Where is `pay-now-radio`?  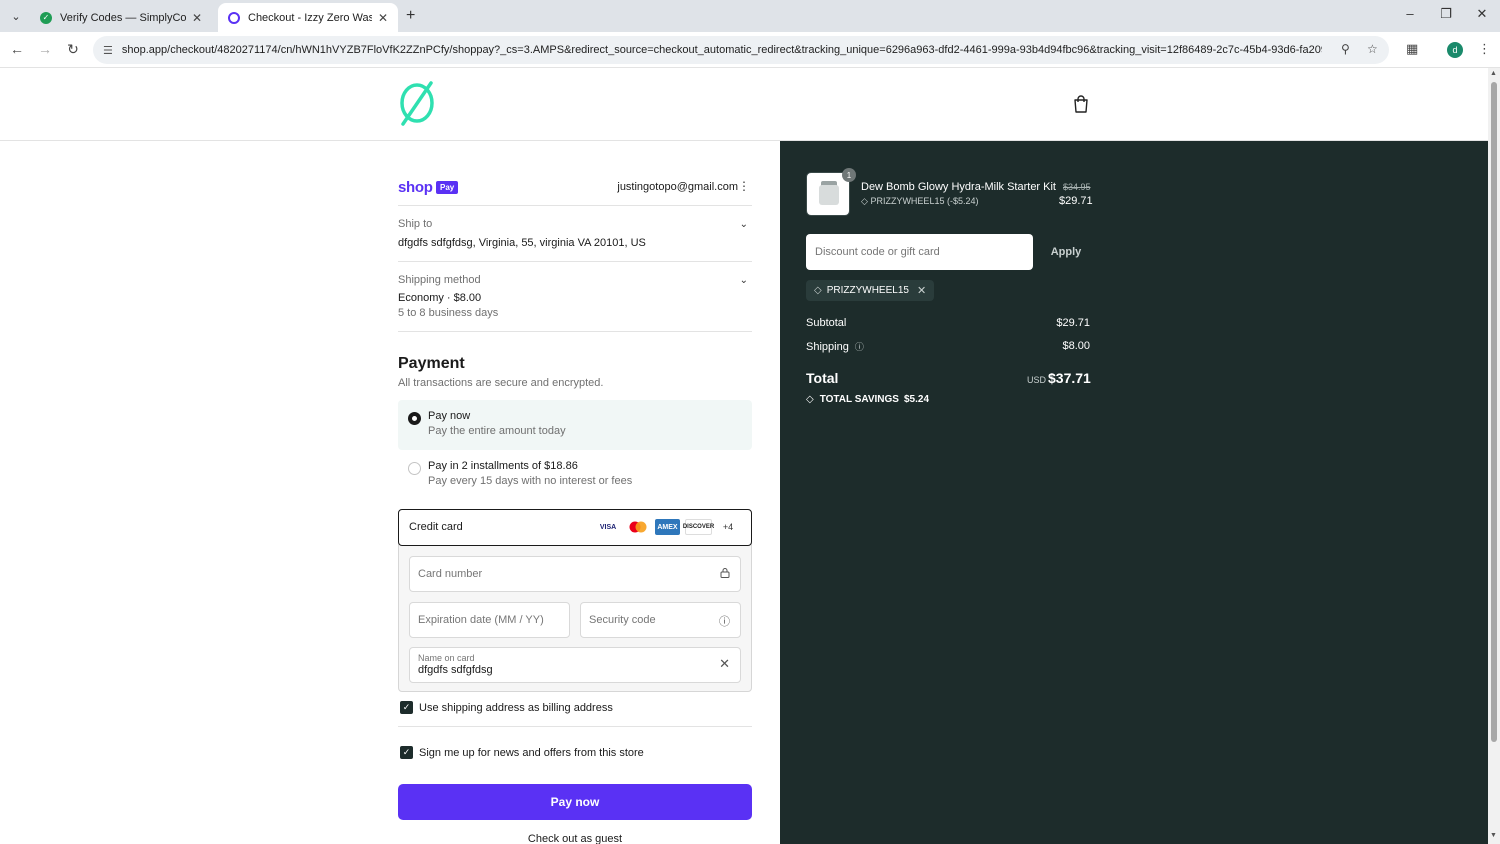 pay-now-radio is located at coordinates (414, 418).